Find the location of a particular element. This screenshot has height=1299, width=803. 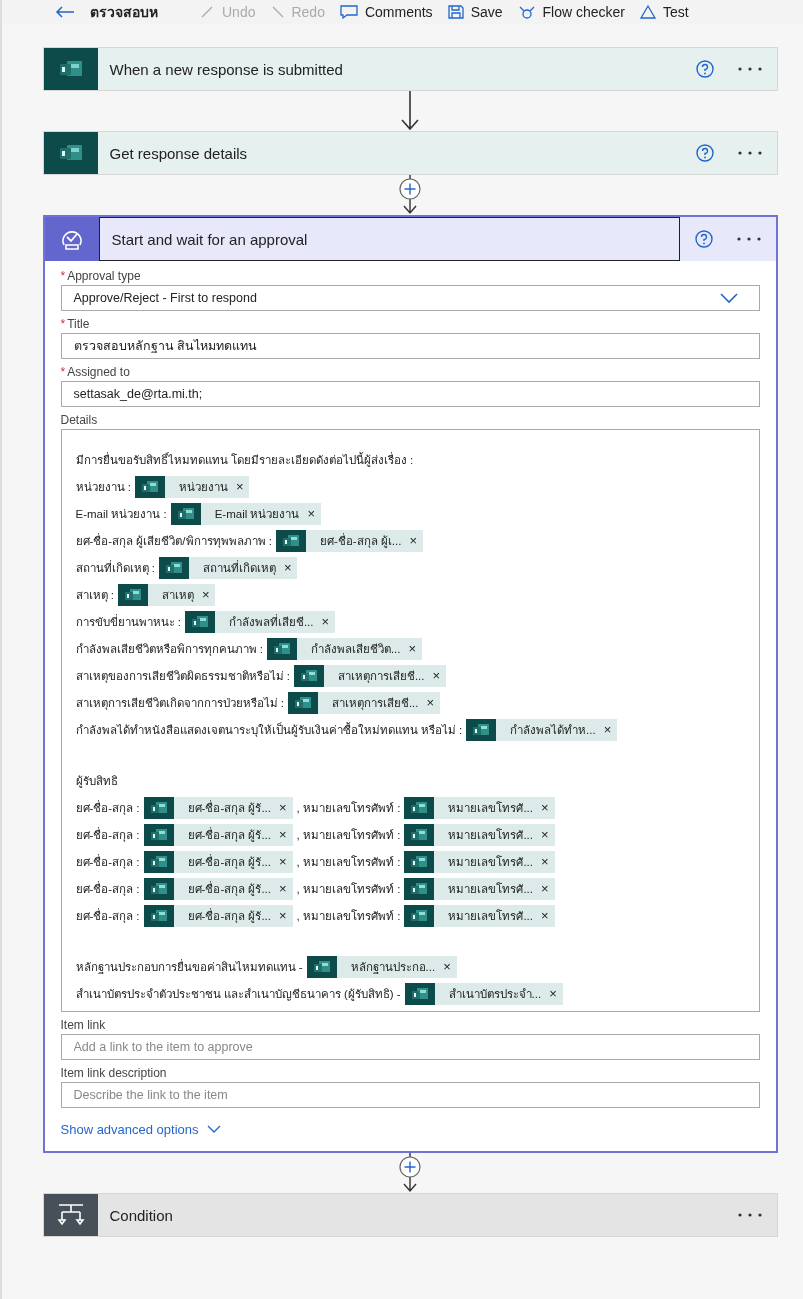

field-label: Approval type is located at coordinates (104, 276).